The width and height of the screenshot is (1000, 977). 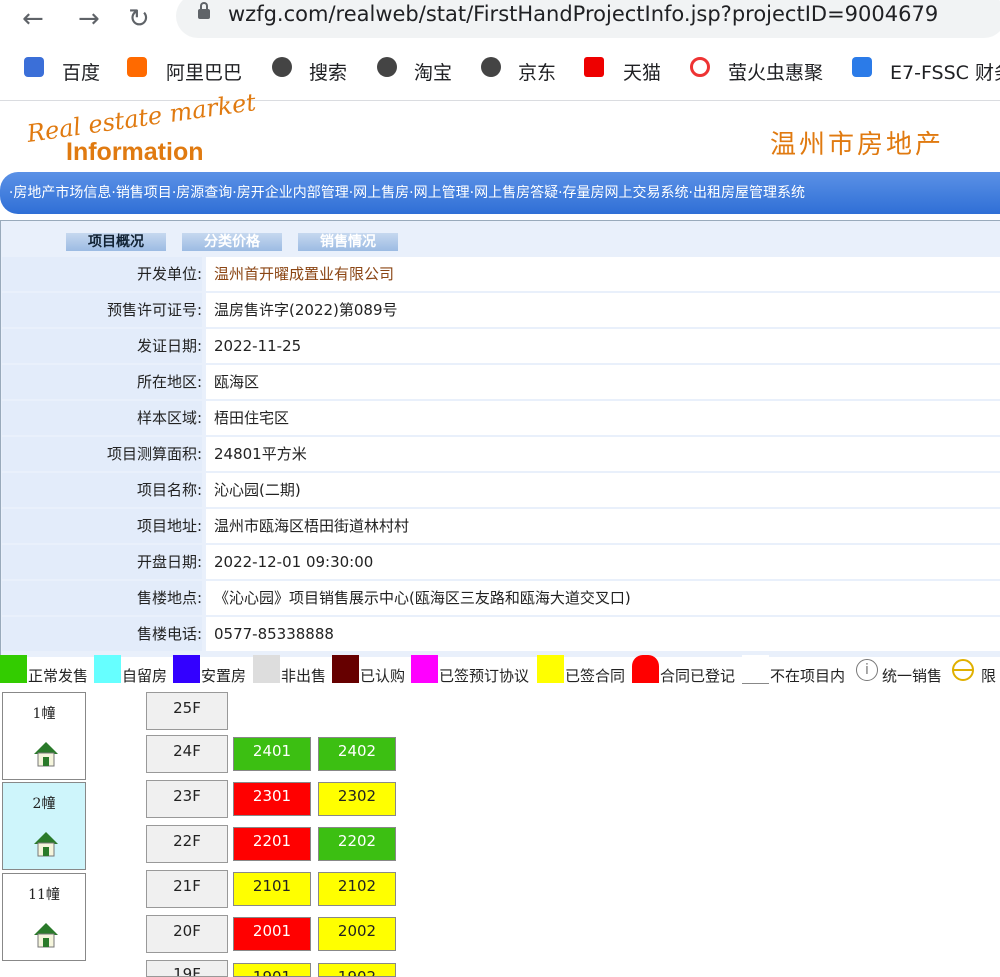 I want to click on nav-resale-system: 存量房网上交易系统, so click(x=626, y=193).